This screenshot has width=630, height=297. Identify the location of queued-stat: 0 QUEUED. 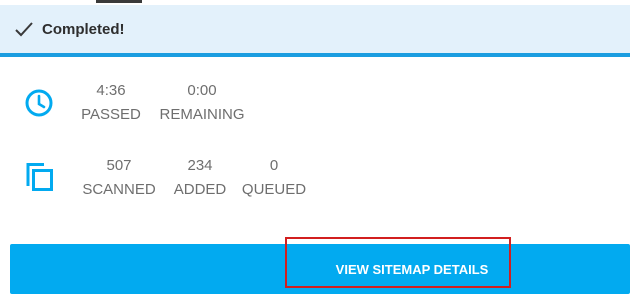
(274, 178).